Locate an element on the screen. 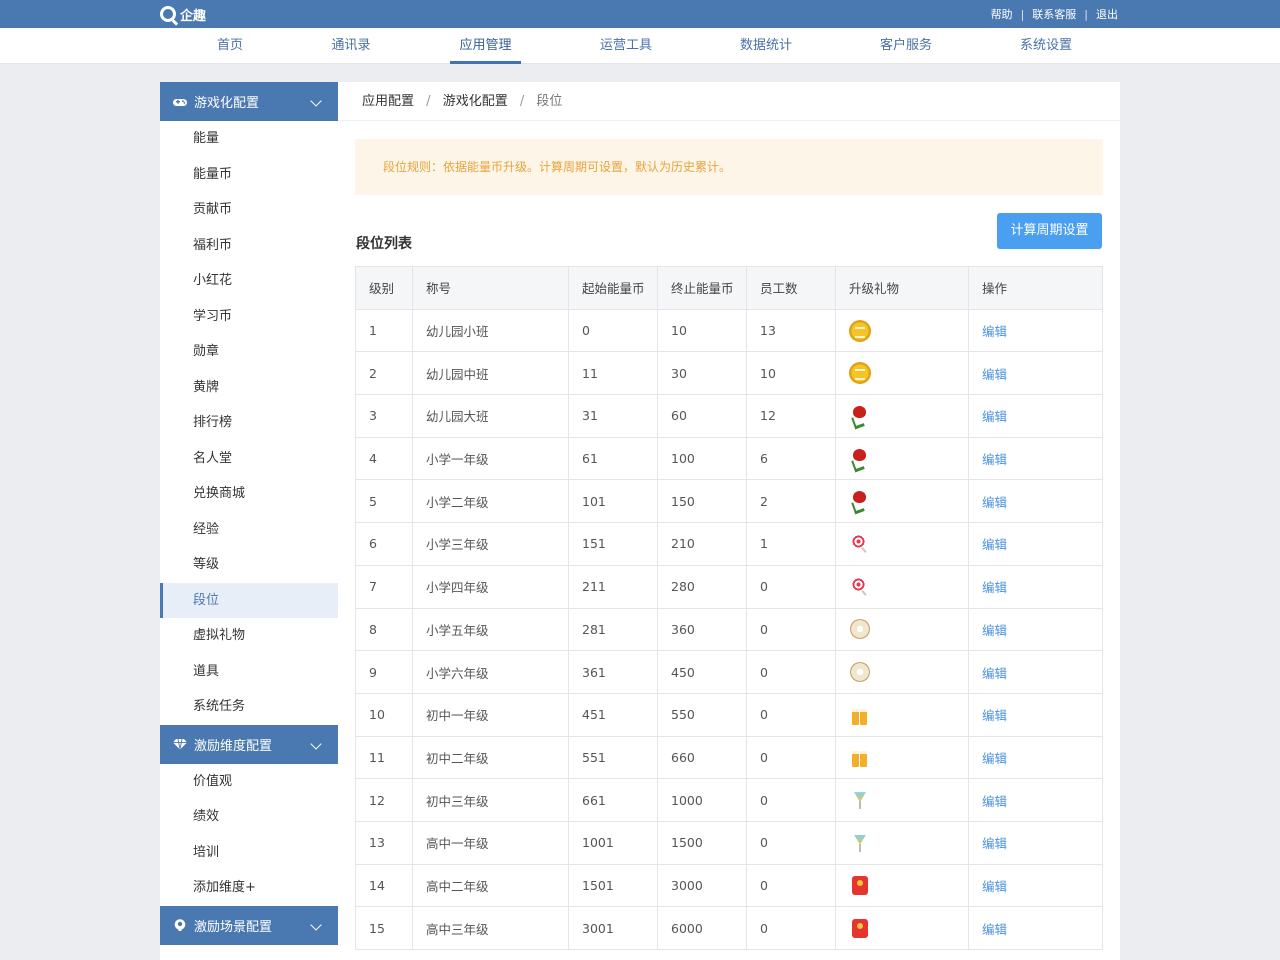 This screenshot has height=960, width=1280. sidebar-item-virtual-gift: 虚拟礼物 is located at coordinates (249, 636).